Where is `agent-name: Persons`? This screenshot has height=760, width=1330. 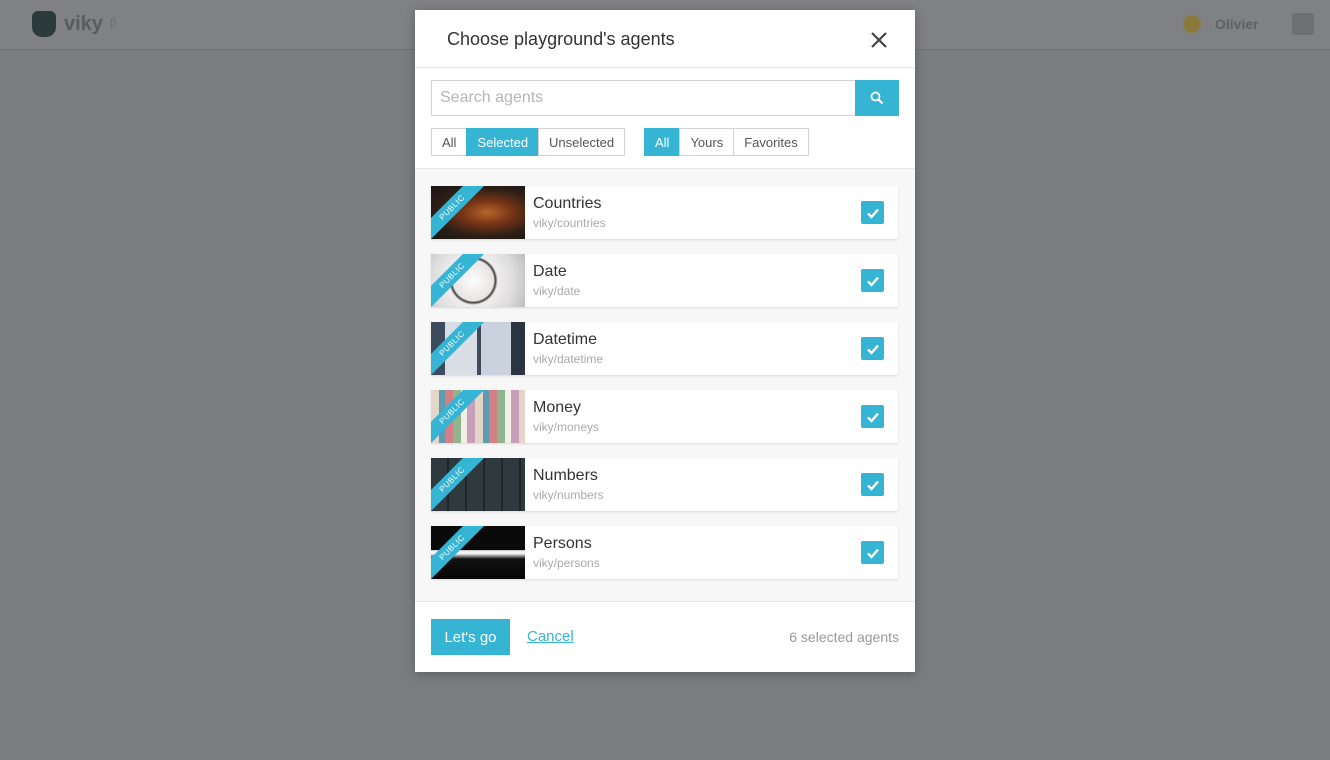 agent-name: Persons is located at coordinates (562, 543).